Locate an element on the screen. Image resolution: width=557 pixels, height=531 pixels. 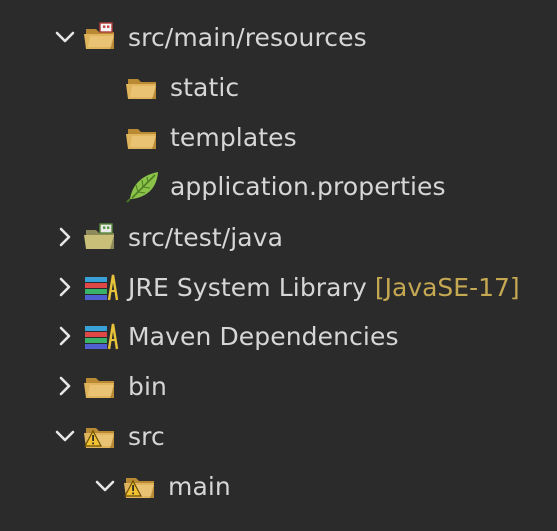
tree-item-templates: templates is located at coordinates (278, 137).